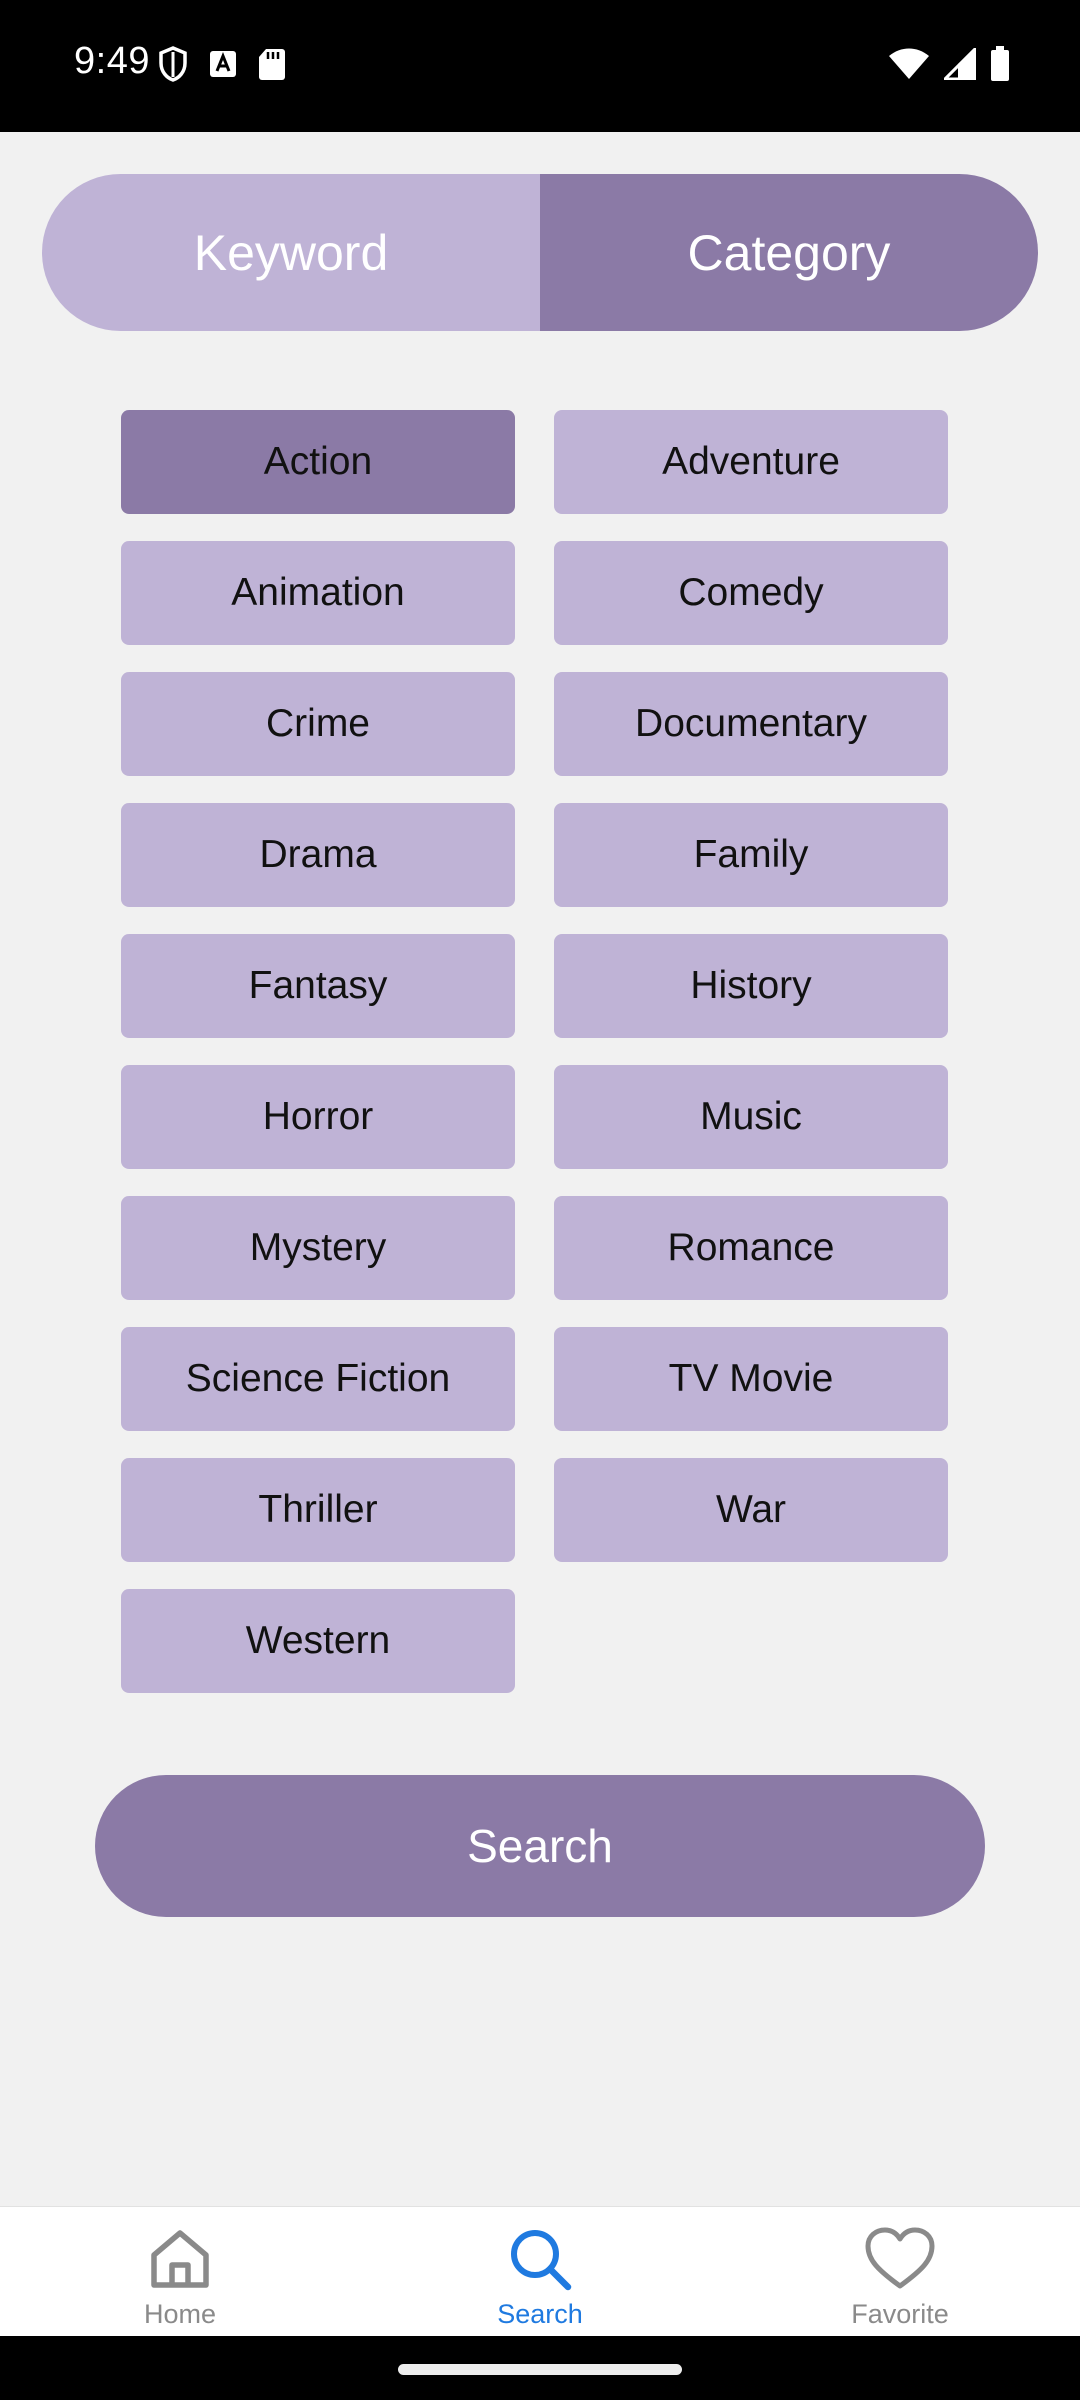  I want to click on bottom-nav: Home Search Favorite, so click(540, 2271).